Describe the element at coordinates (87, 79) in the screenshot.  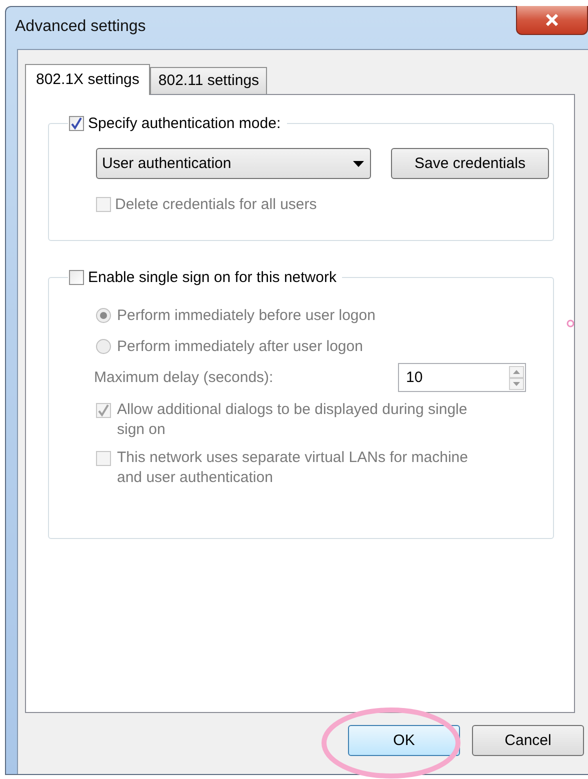
I see `tab: 802.1X settings` at that location.